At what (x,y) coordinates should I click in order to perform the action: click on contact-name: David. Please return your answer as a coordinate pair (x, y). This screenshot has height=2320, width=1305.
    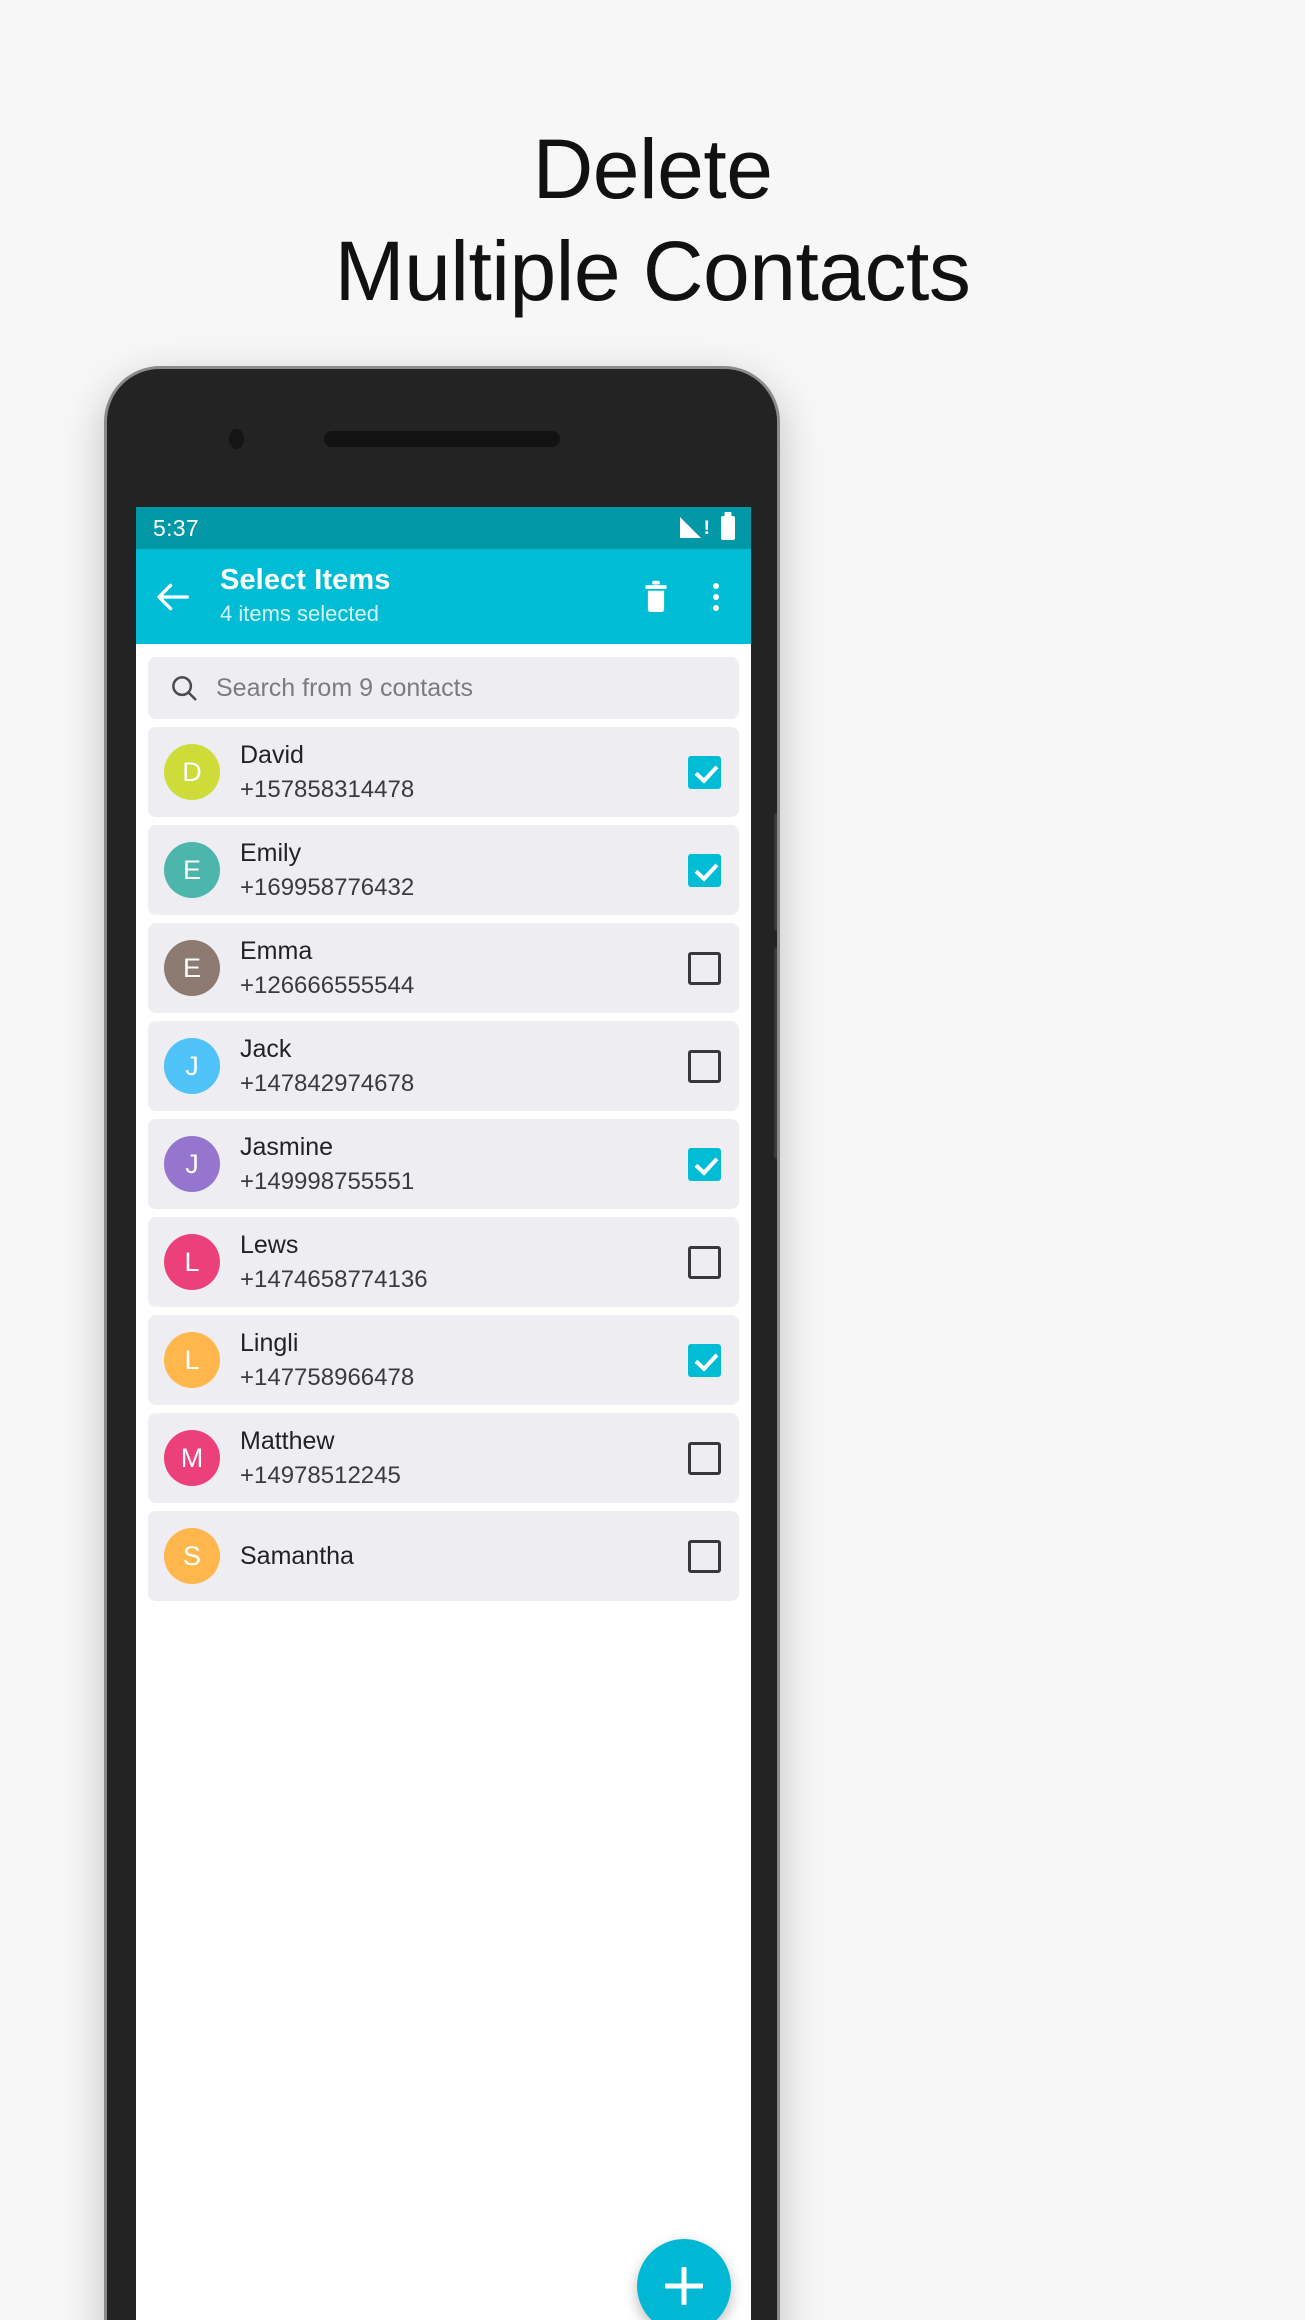
    Looking at the image, I should click on (272, 754).